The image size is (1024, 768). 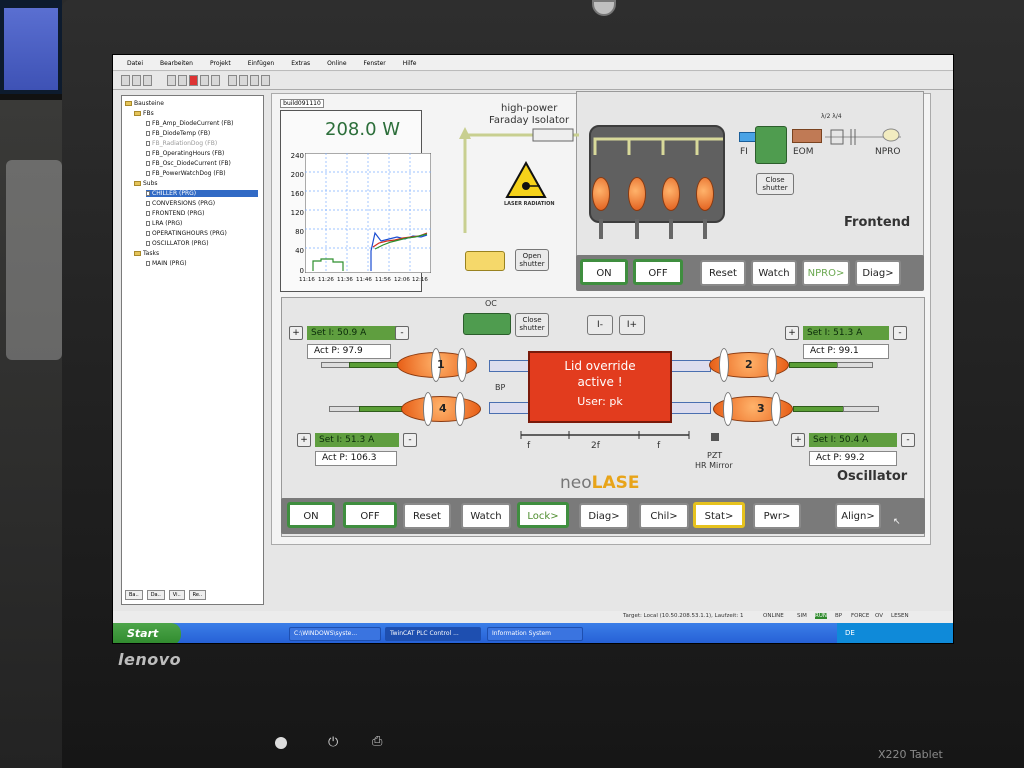 I want to click on tab-bausteine: Ba.., so click(x=134, y=595).